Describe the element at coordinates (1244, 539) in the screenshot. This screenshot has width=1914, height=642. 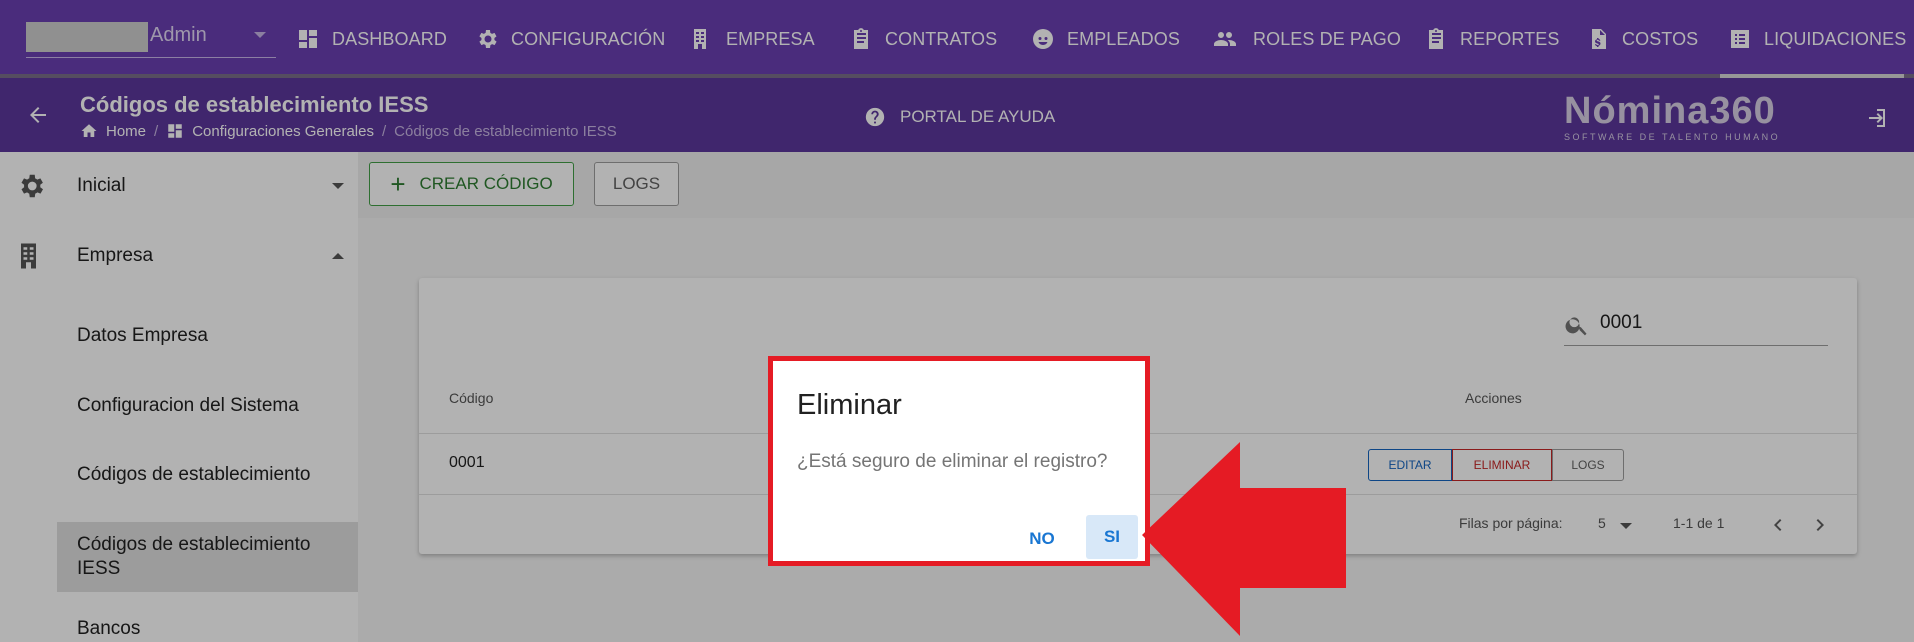
I see `annotation-arrow-icon` at that location.